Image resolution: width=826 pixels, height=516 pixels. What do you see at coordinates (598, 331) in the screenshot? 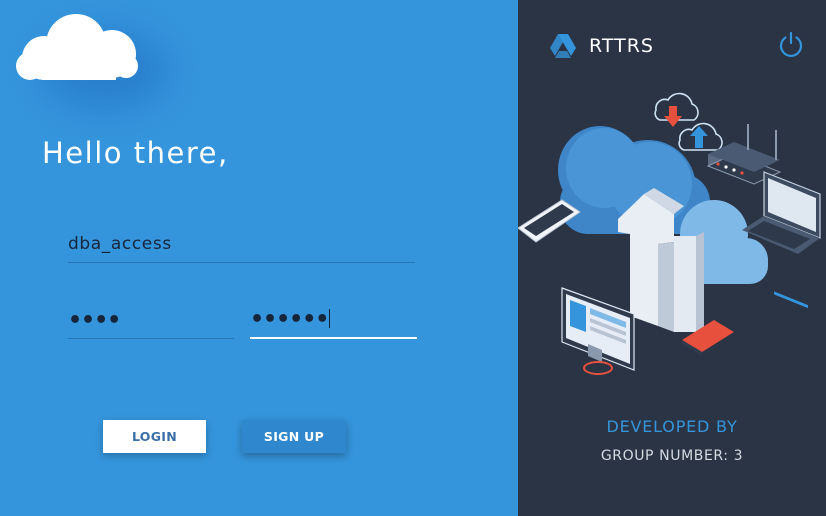
I see `desktop-monitor` at bounding box center [598, 331].